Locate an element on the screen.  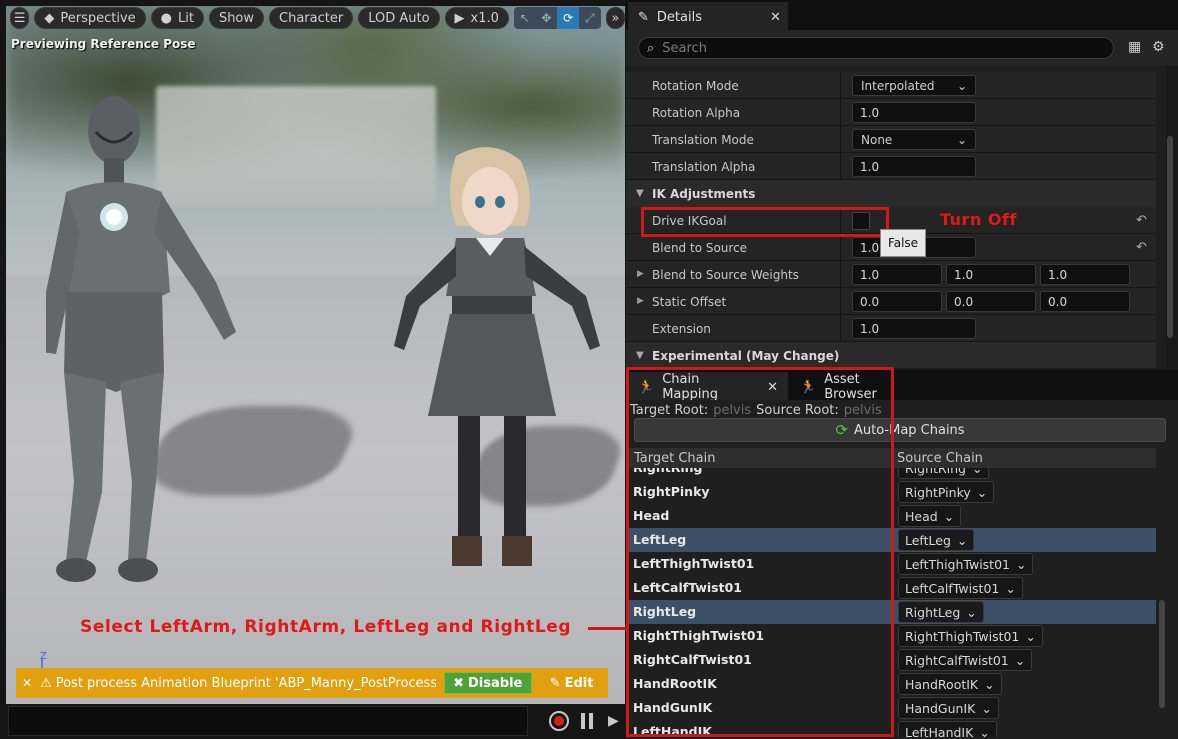
source-chain-dropdown: Head ⌄ is located at coordinates (930, 516).